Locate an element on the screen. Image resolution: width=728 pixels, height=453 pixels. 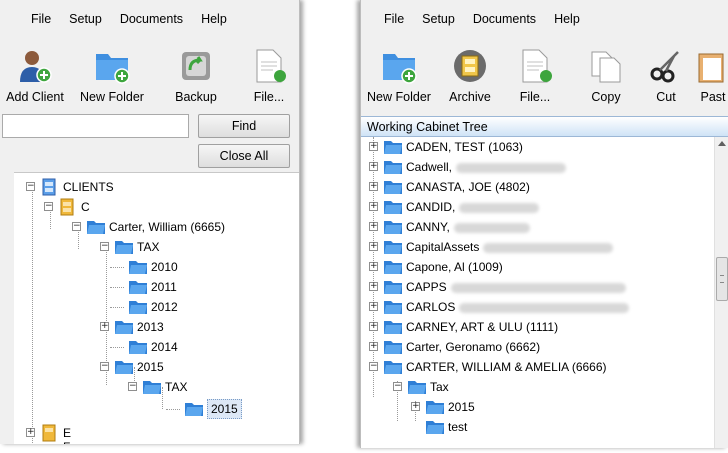
copy-button: Copy is located at coordinates (606, 74).